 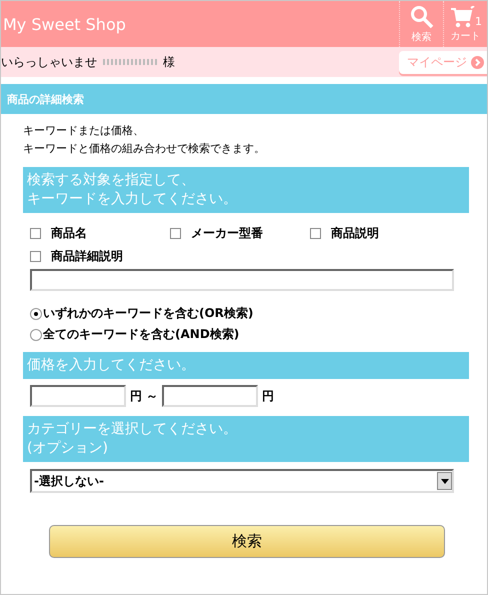 What do you see at coordinates (144, 140) in the screenshot?
I see `intro-text: キーワードまたは価格、 キーワードと価格の組み合わせで検索できます。` at bounding box center [144, 140].